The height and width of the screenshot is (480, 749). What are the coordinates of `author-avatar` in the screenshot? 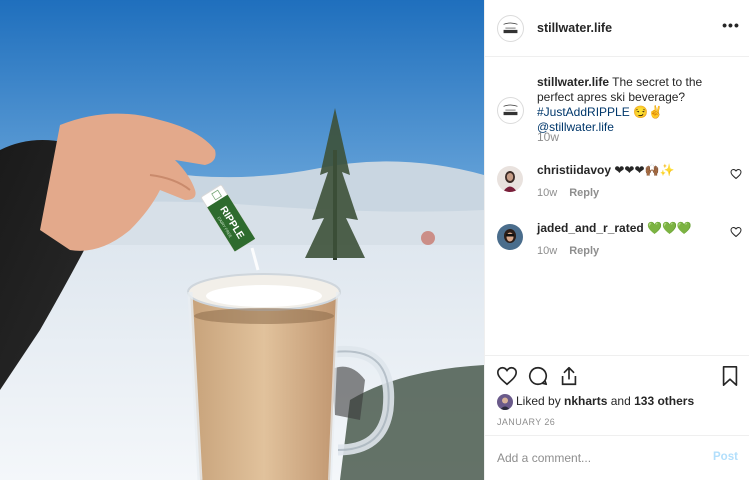 It's located at (510, 28).